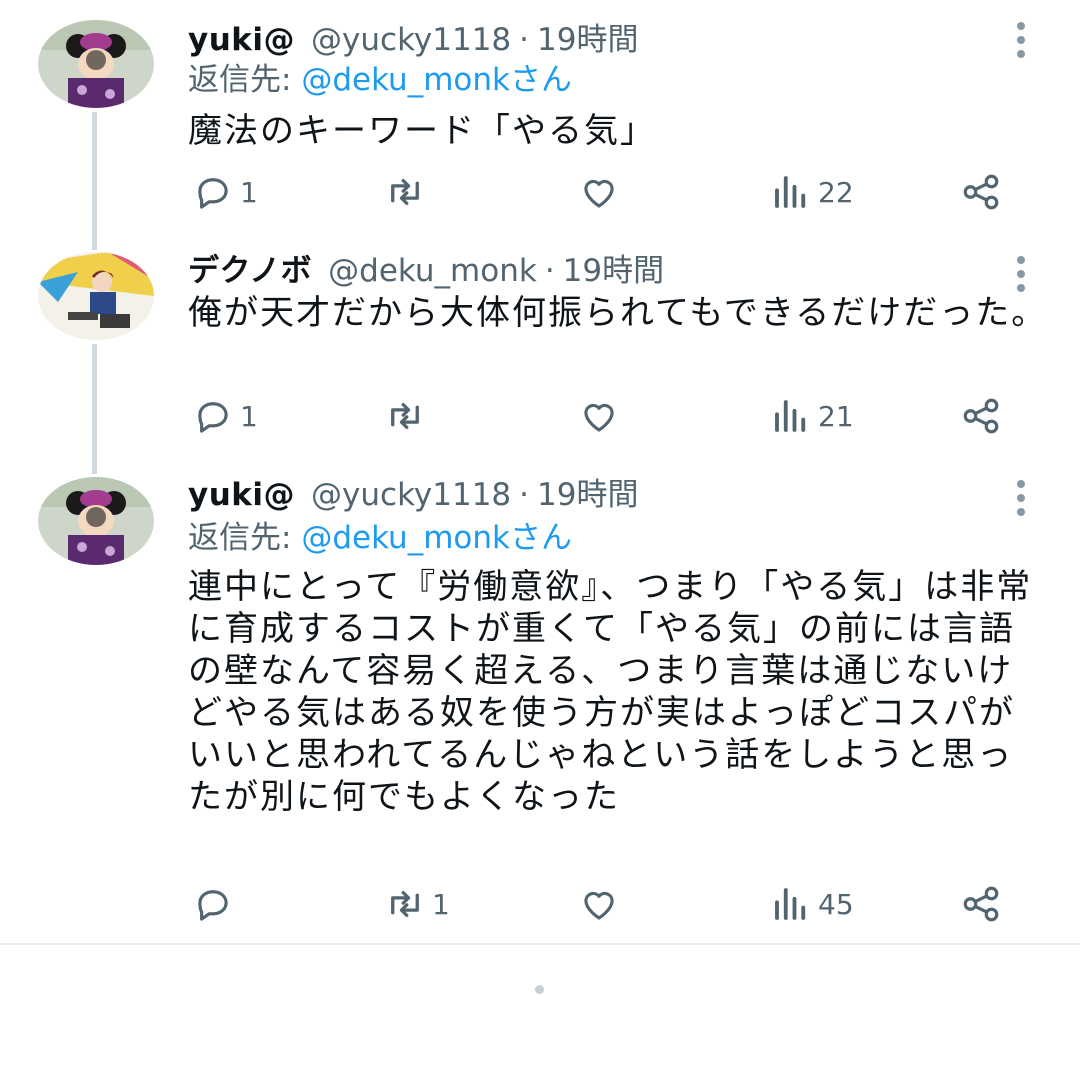 The image size is (1080, 1080). I want to click on divider, so click(540, 944).